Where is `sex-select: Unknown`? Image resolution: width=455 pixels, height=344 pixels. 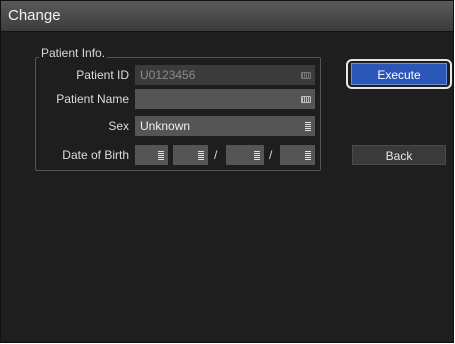 sex-select: Unknown is located at coordinates (225, 126).